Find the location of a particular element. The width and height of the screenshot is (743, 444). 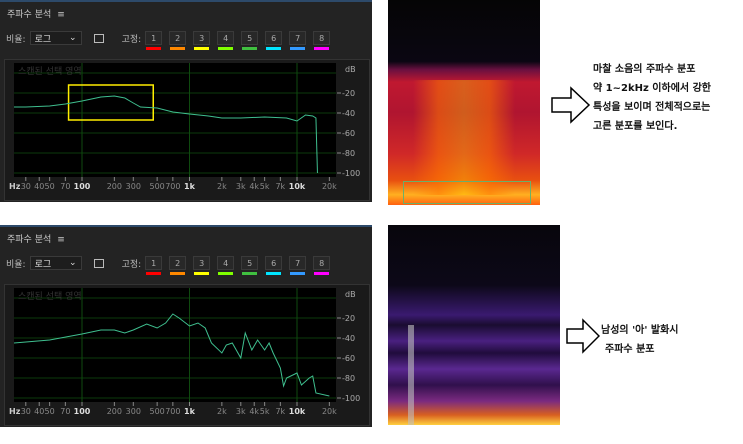

panel-title: 주파수 분석 ≡ is located at coordinates (36, 13).